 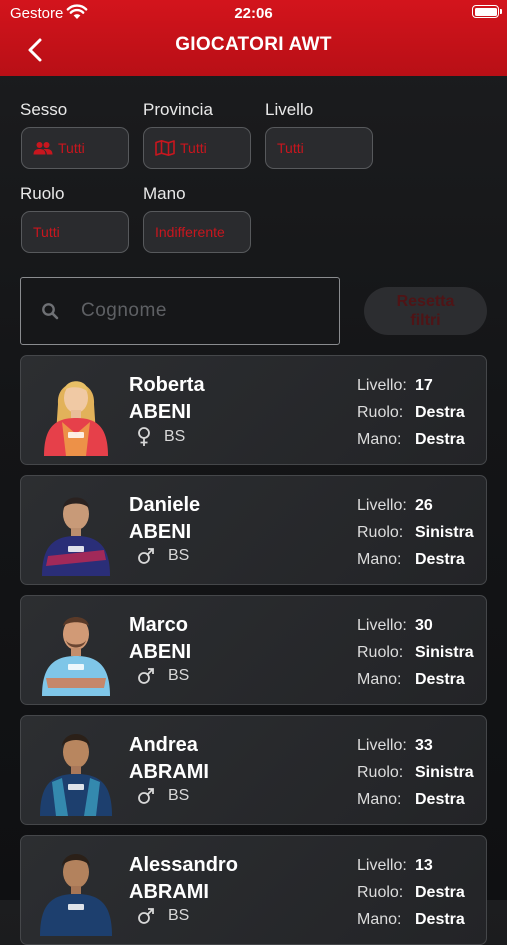 What do you see at coordinates (43, 148) in the screenshot?
I see `people-icon` at bounding box center [43, 148].